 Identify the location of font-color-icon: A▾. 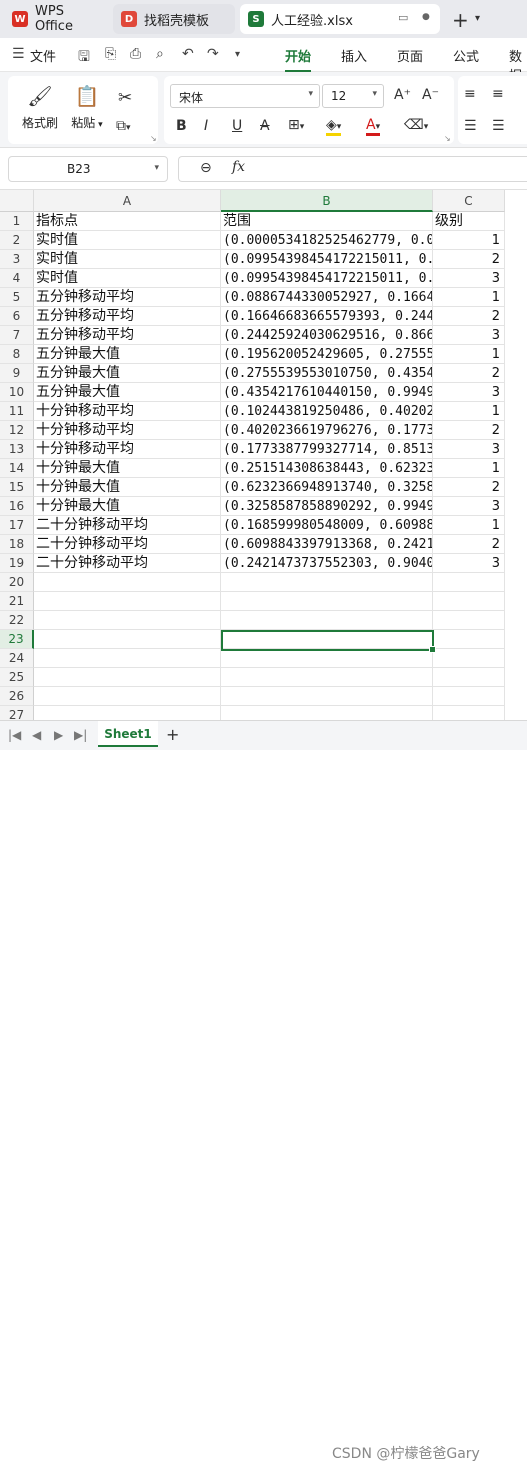
(373, 126).